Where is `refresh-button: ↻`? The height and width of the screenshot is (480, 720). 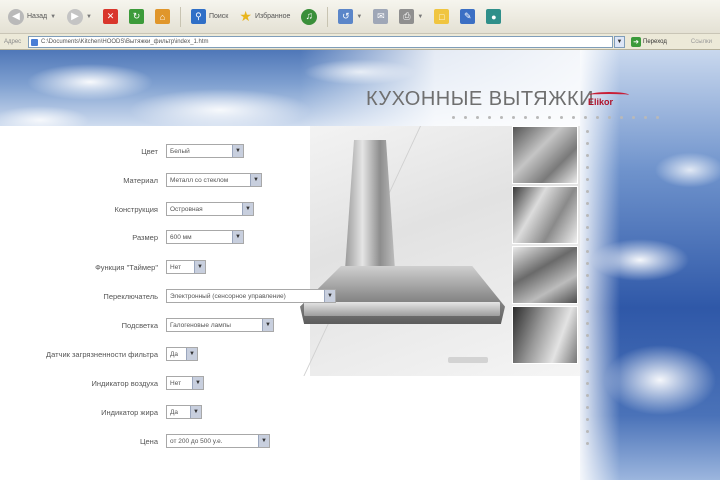 refresh-button: ↻ is located at coordinates (136, 17).